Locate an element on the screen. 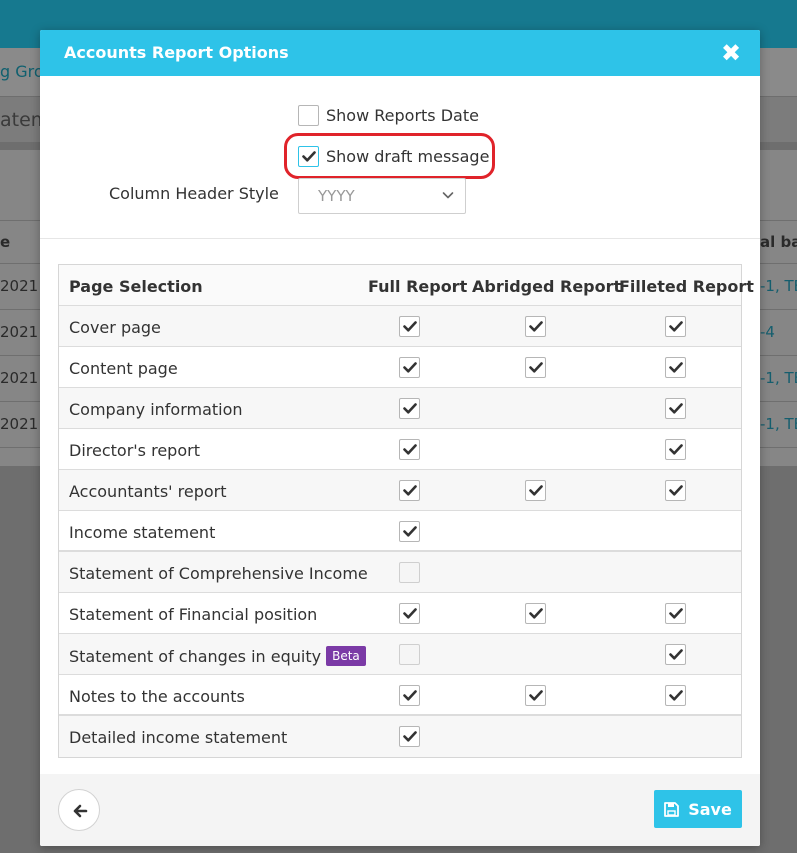 The width and height of the screenshot is (797, 853). modal-header: Accounts Report Options ✖ is located at coordinates (400, 53).